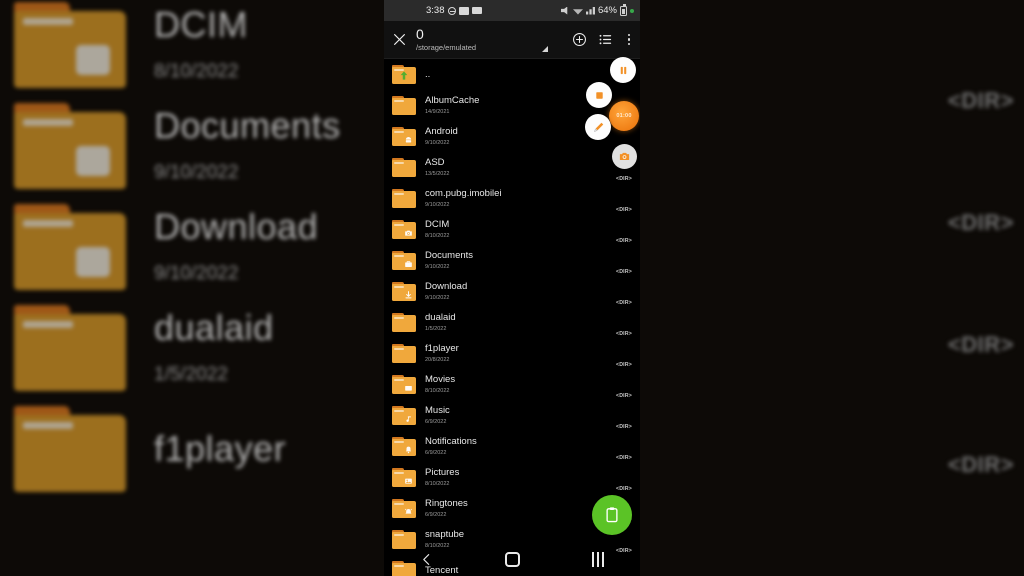  Describe the element at coordinates (440, 380) in the screenshot. I see `file-name: Movies` at that location.